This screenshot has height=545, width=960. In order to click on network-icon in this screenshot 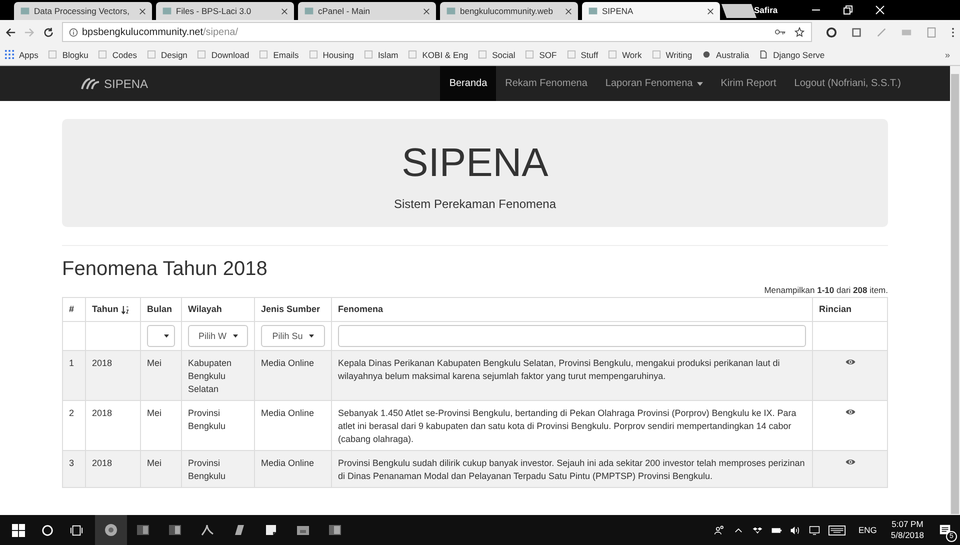, I will do `click(814, 530)`.